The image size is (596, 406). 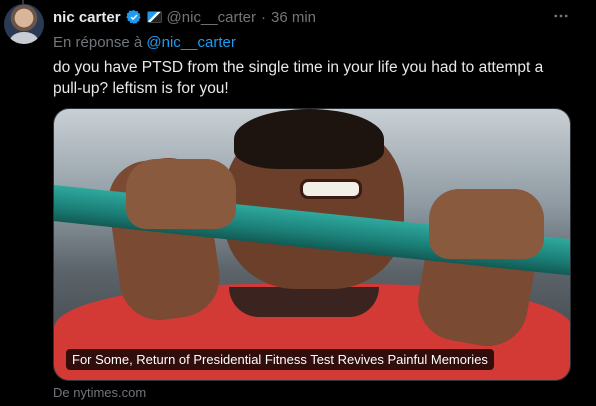 I want to click on verified-badge-icon, so click(x=133, y=17).